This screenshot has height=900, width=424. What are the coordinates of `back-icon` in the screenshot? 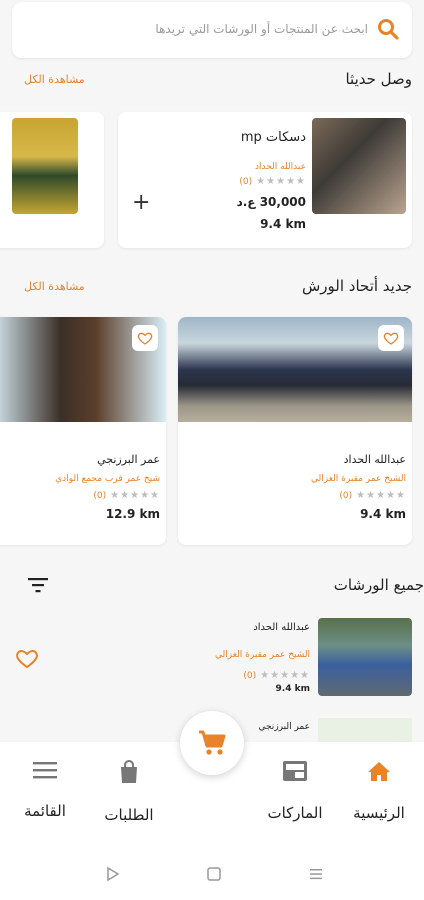 It's located at (113, 876).